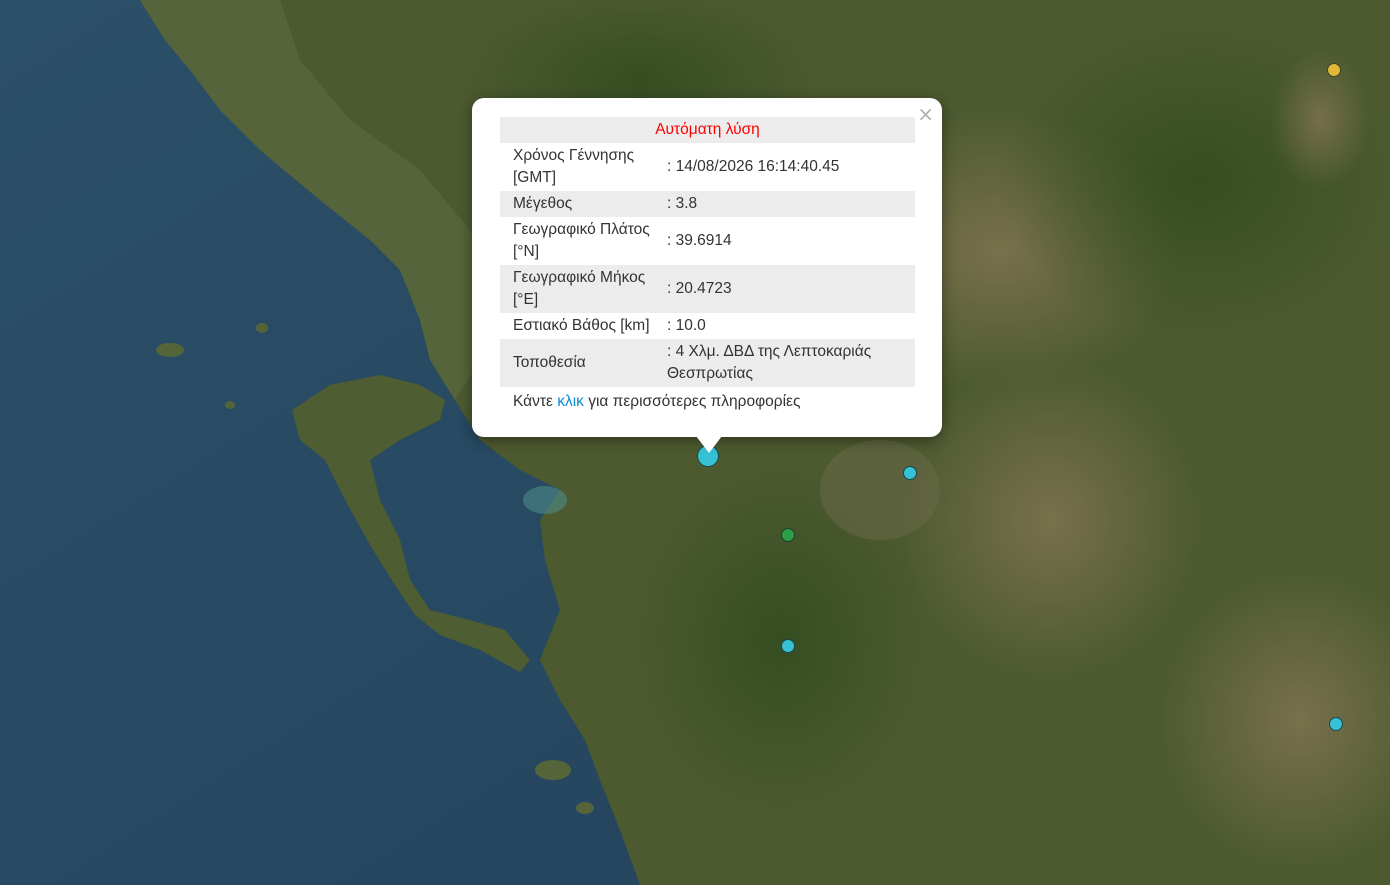  What do you see at coordinates (707, 130) in the screenshot?
I see `solution-type-title: Αυτόματη λύση` at bounding box center [707, 130].